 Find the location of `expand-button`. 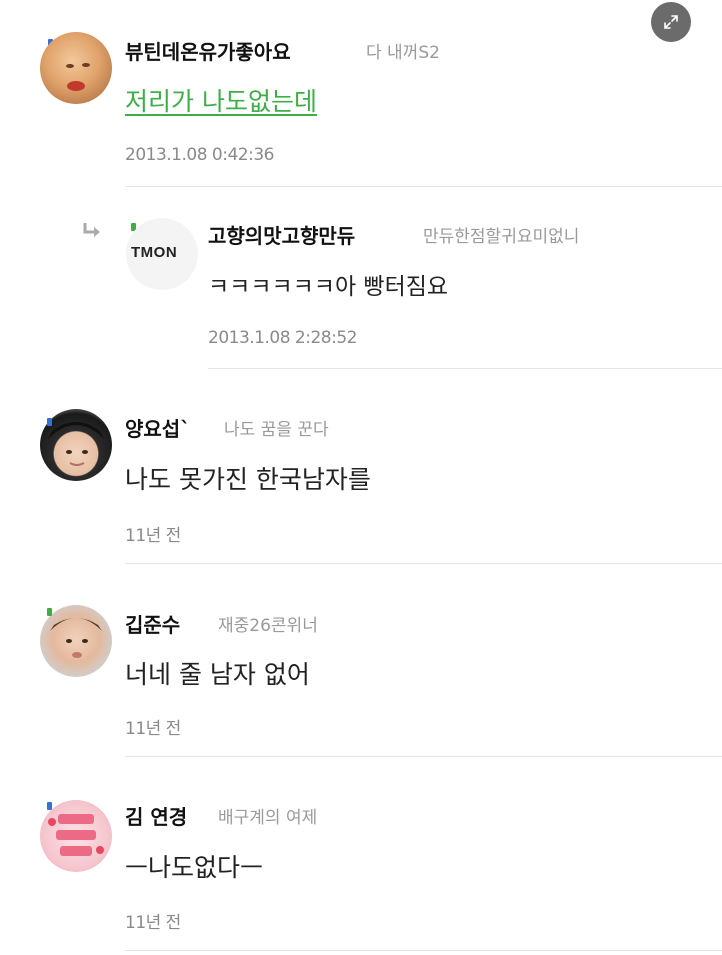

expand-button is located at coordinates (671, 22).